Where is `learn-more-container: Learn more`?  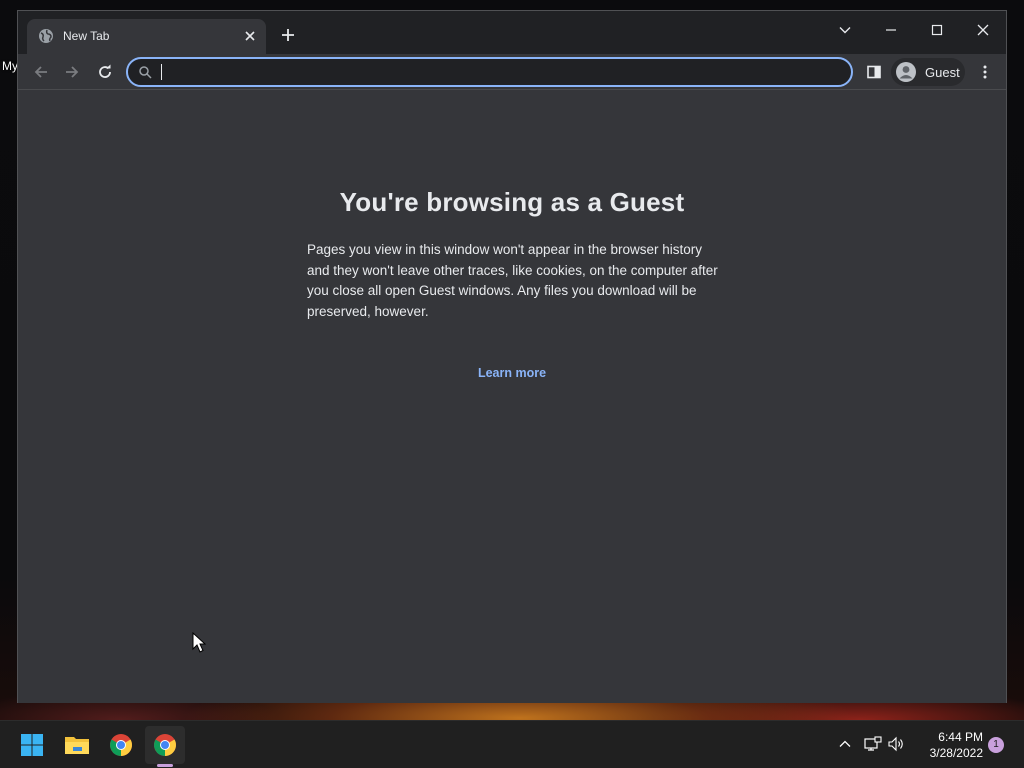 learn-more-container: Learn more is located at coordinates (512, 373).